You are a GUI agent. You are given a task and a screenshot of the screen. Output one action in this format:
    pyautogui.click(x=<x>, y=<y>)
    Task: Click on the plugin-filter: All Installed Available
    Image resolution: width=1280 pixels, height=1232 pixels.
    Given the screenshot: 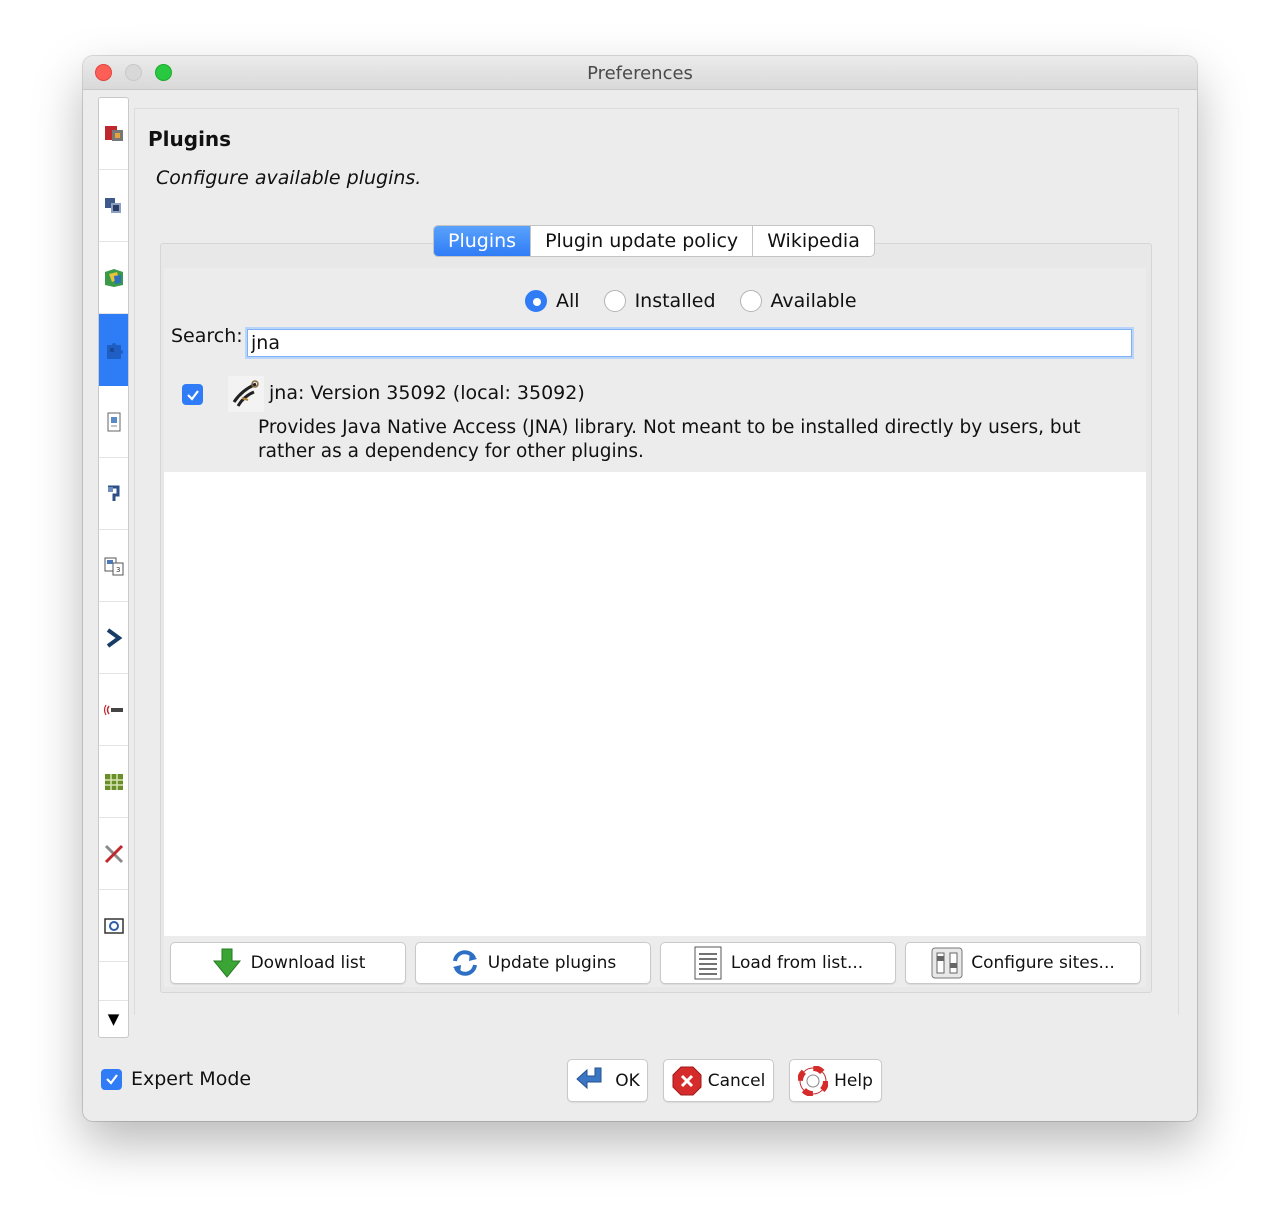 What is the action you would take?
    pyautogui.click(x=703, y=301)
    